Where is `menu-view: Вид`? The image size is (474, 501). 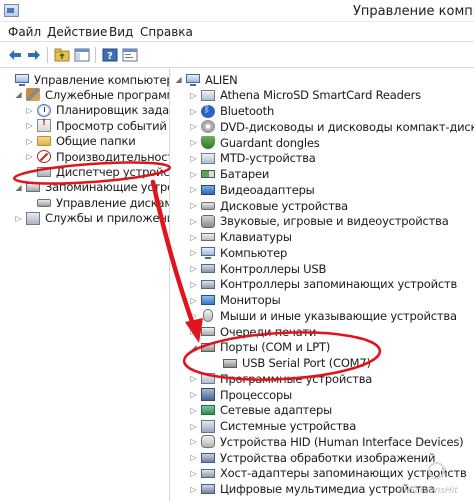 menu-view: Вид is located at coordinates (121, 32).